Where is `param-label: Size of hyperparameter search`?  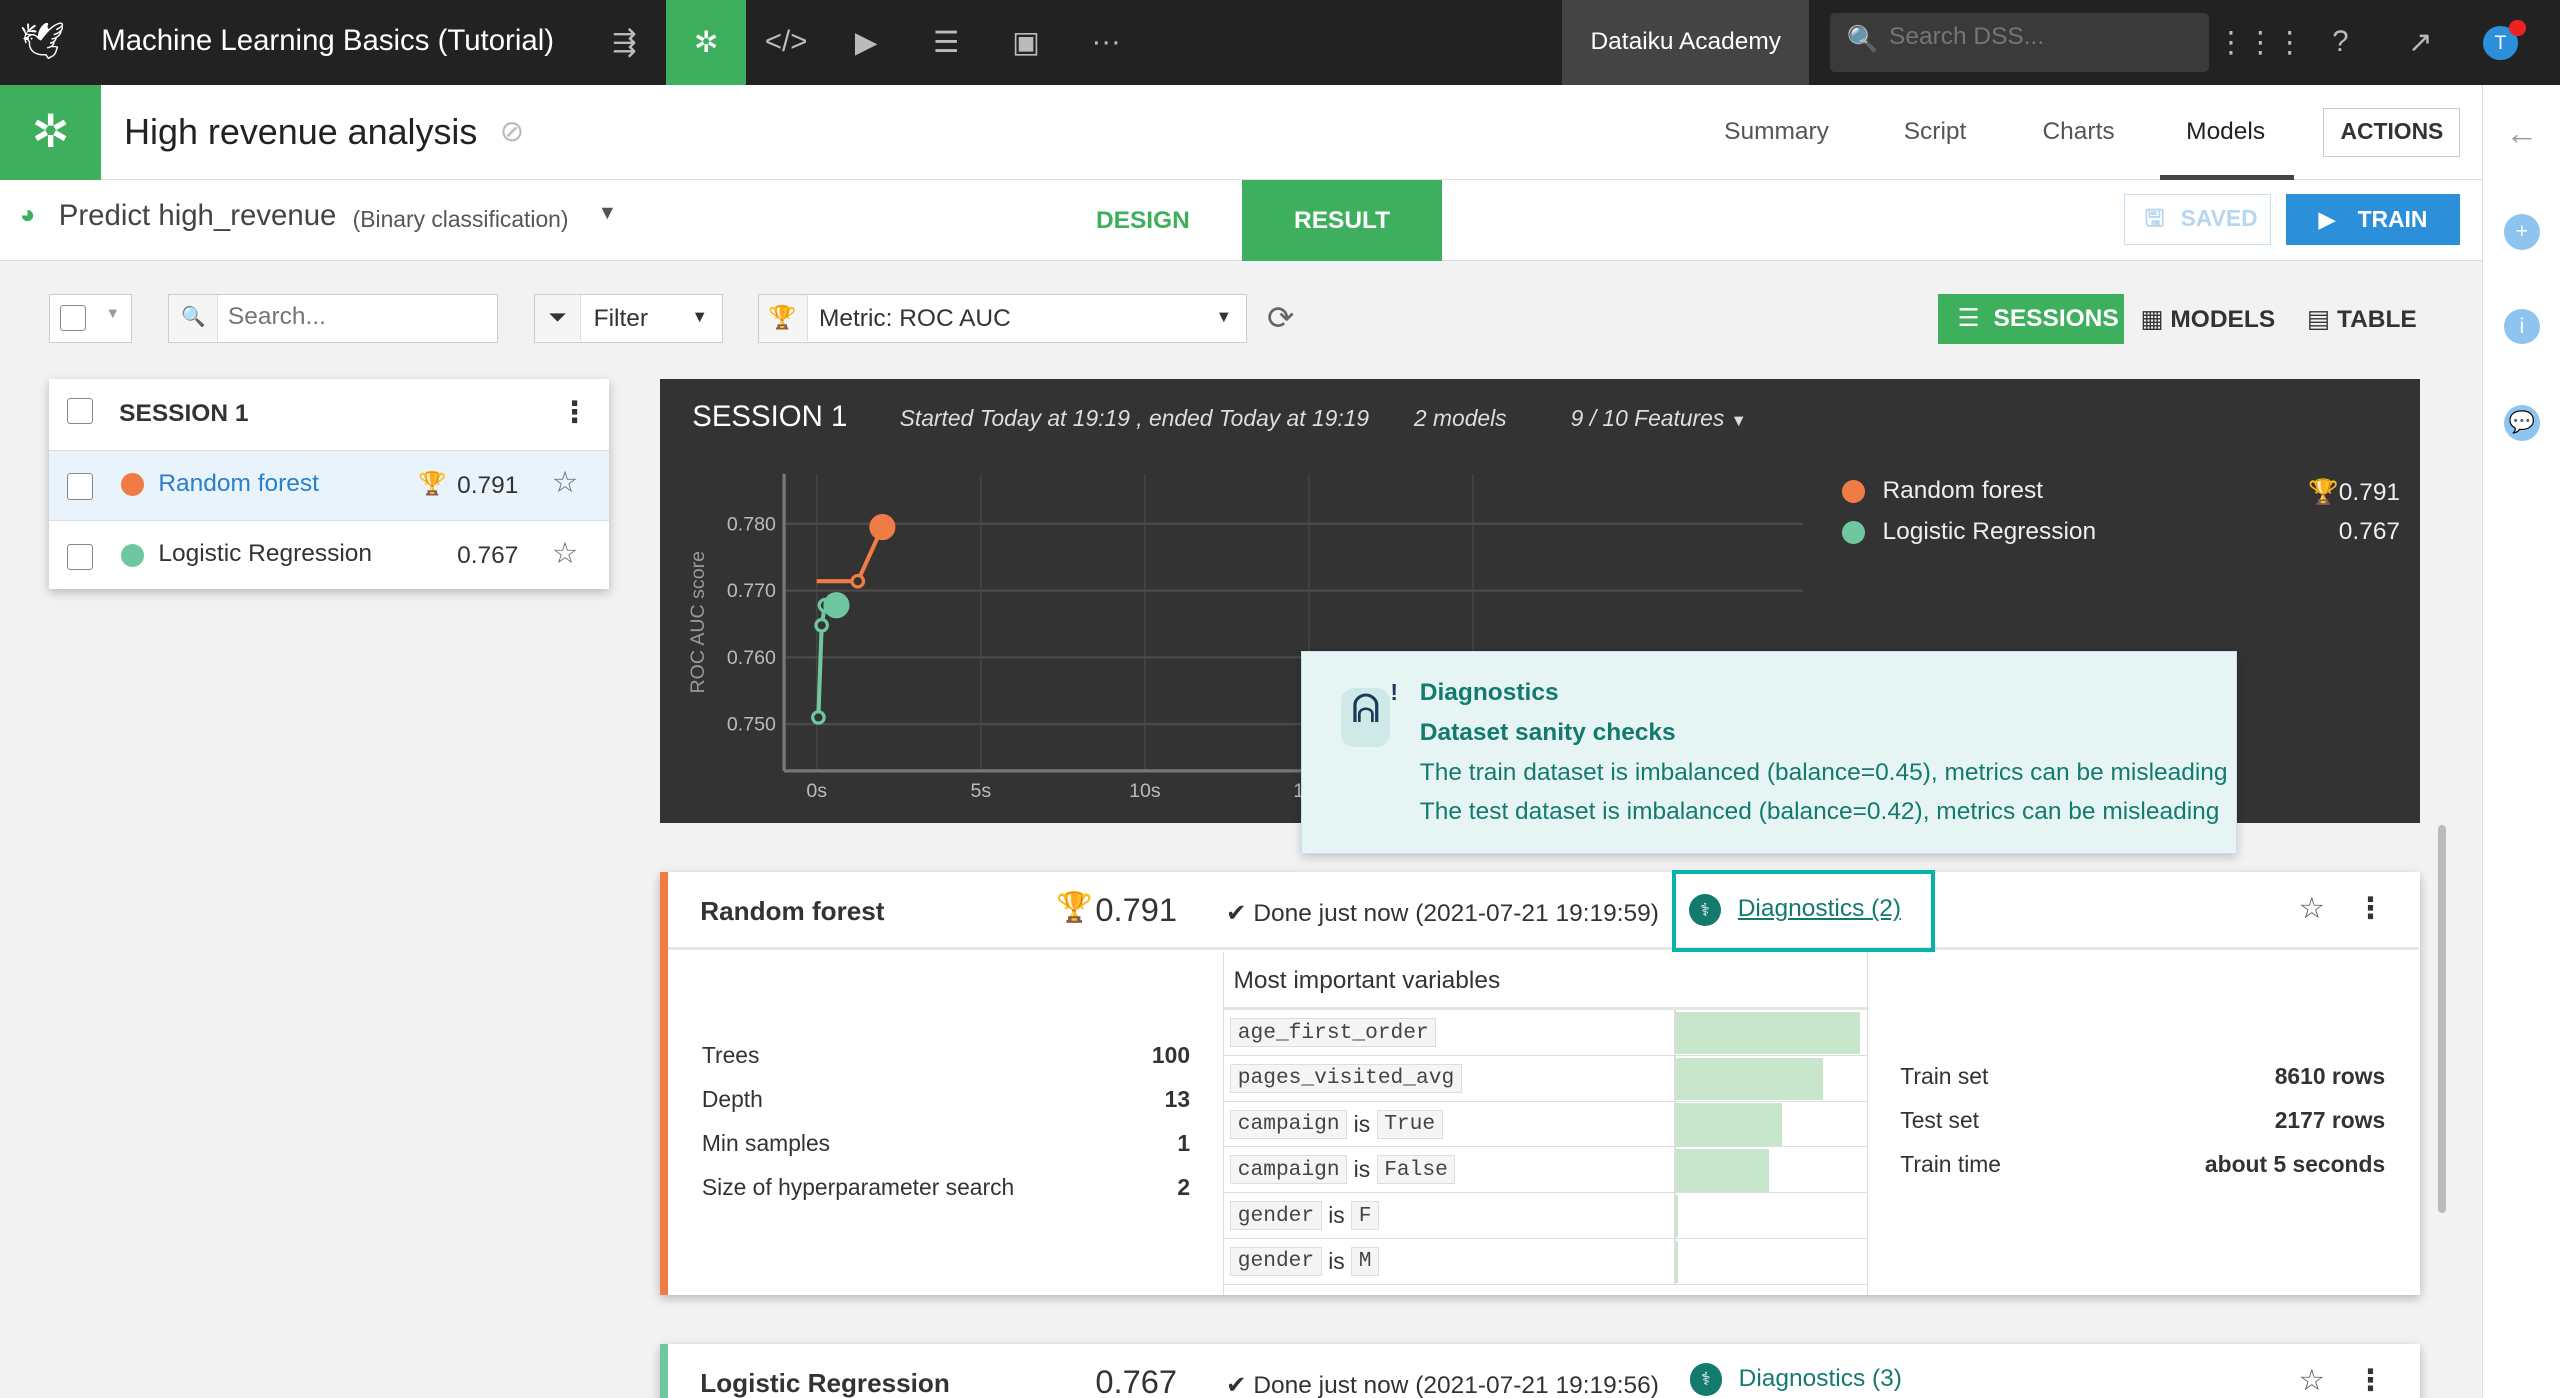
param-label: Size of hyperparameter search is located at coordinates (858, 1186).